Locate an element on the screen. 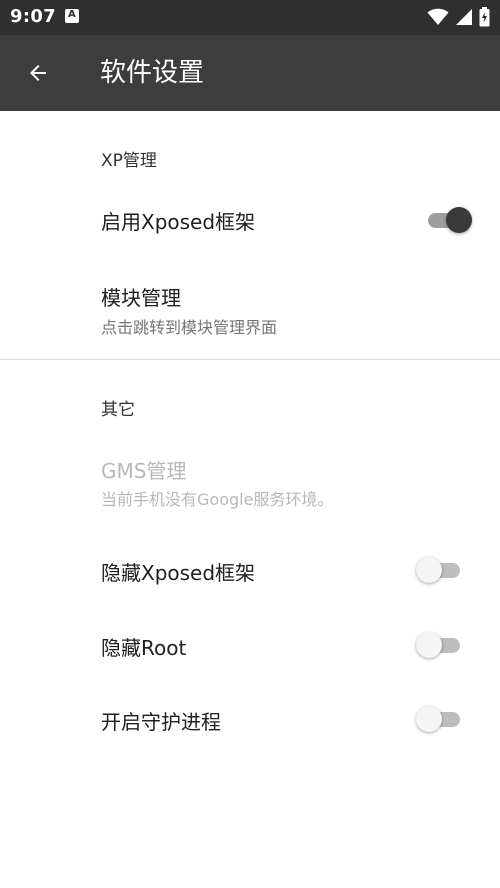 The width and height of the screenshot is (500, 888). section-divider is located at coordinates (250, 359).